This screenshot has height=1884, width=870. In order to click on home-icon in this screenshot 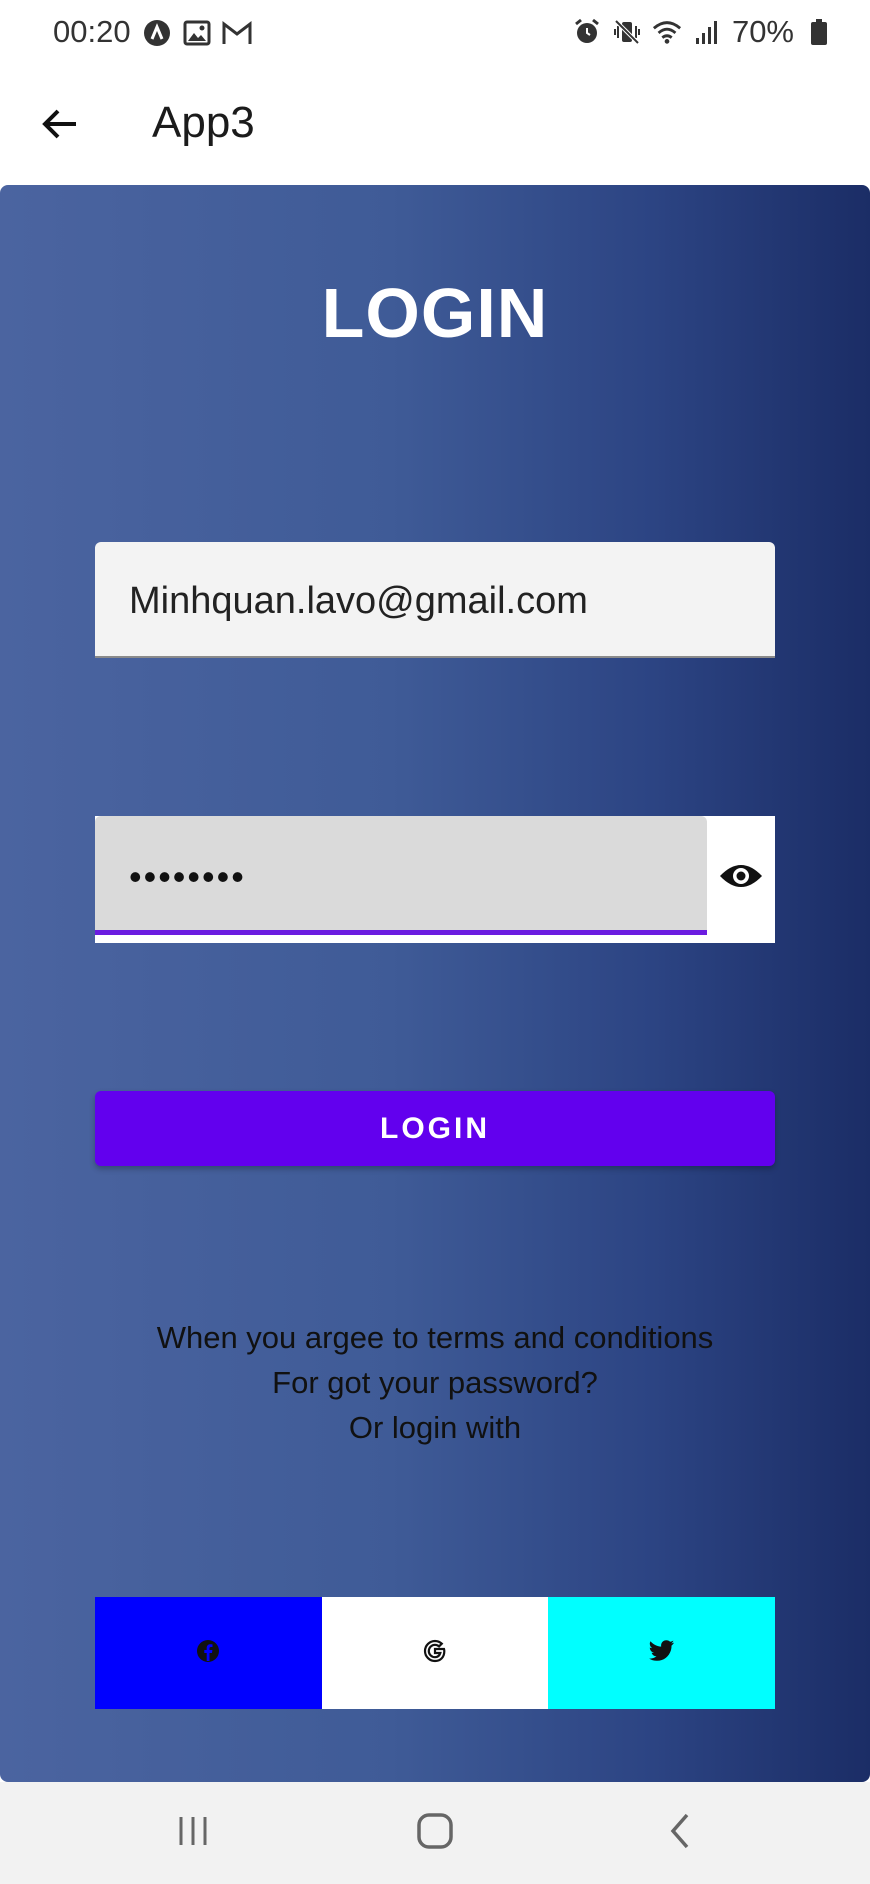, I will do `click(435, 1833)`.